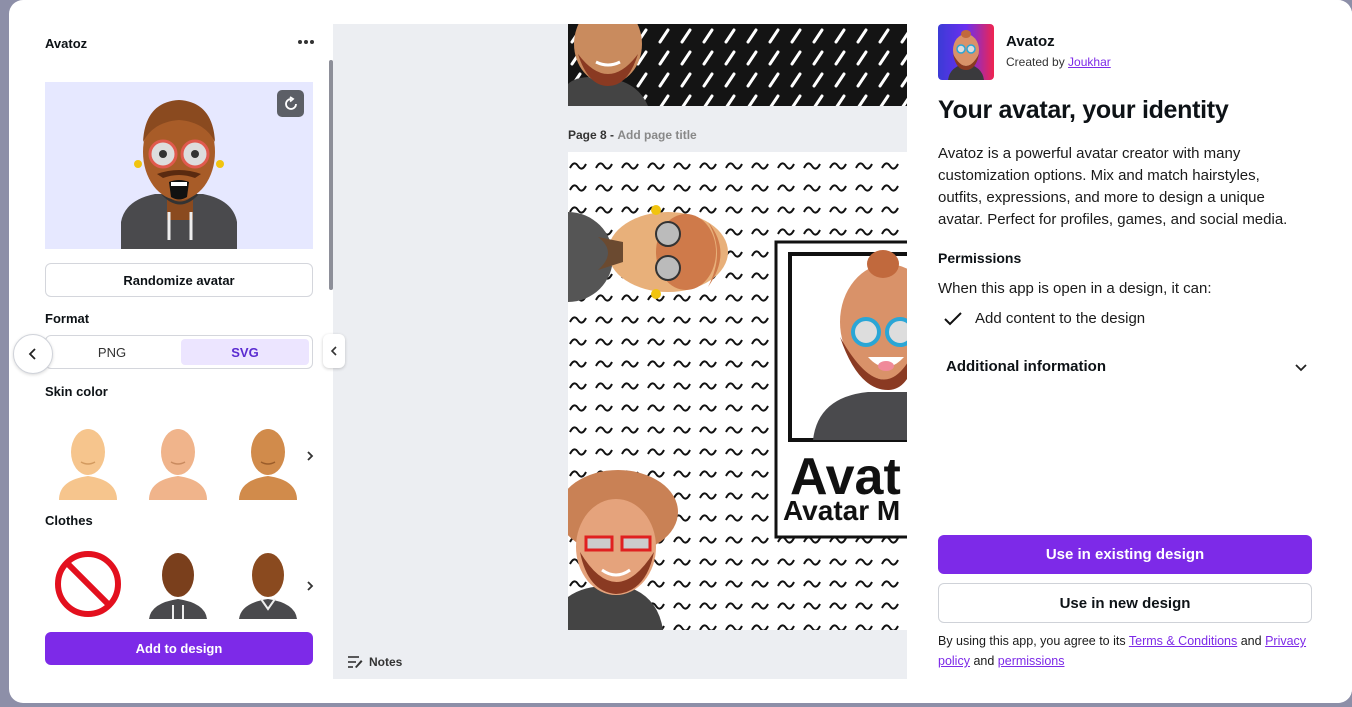  I want to click on page-label: Page 8 - Add page title, so click(632, 135).